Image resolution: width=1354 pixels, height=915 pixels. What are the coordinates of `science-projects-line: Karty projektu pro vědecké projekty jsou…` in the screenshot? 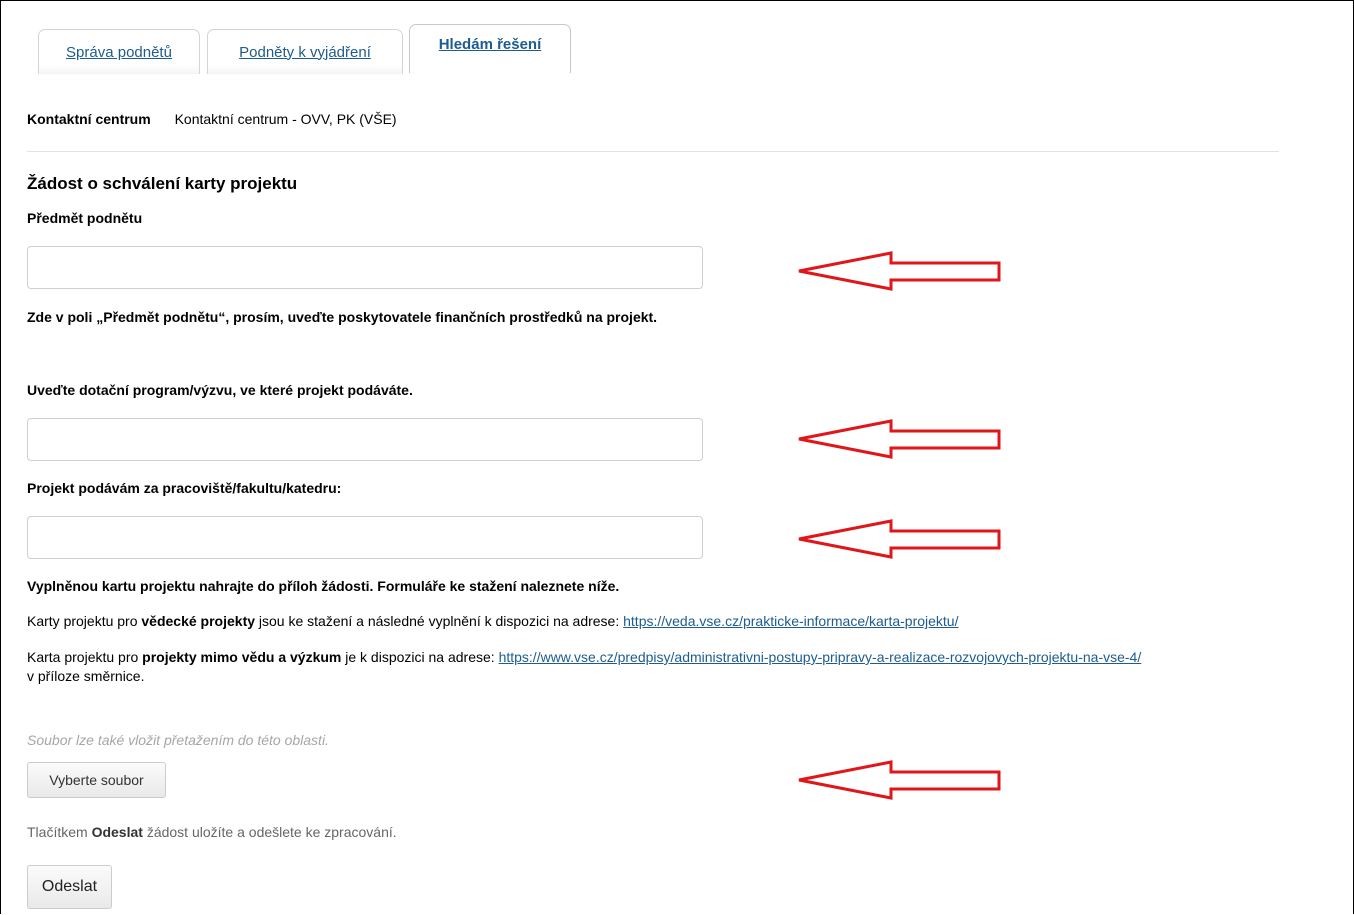 It's located at (492, 621).